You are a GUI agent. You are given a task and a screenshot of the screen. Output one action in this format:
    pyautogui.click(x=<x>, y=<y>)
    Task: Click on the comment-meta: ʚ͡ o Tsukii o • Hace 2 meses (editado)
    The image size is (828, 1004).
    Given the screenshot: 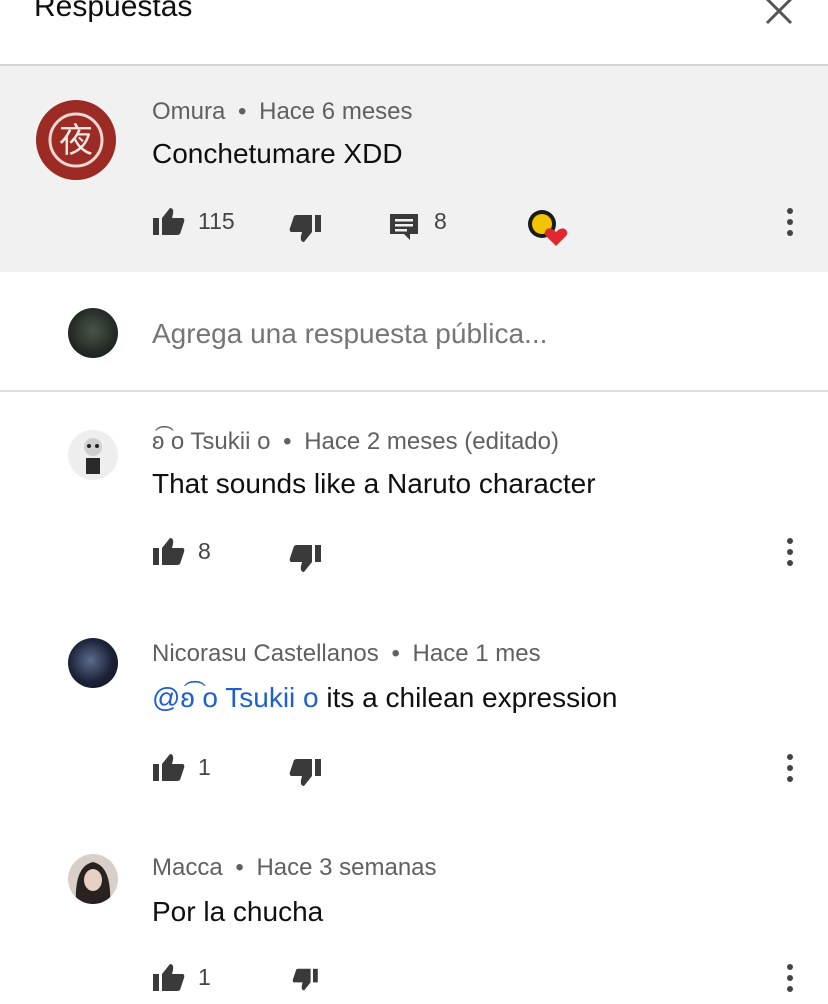 What is the action you would take?
    pyautogui.click(x=355, y=442)
    